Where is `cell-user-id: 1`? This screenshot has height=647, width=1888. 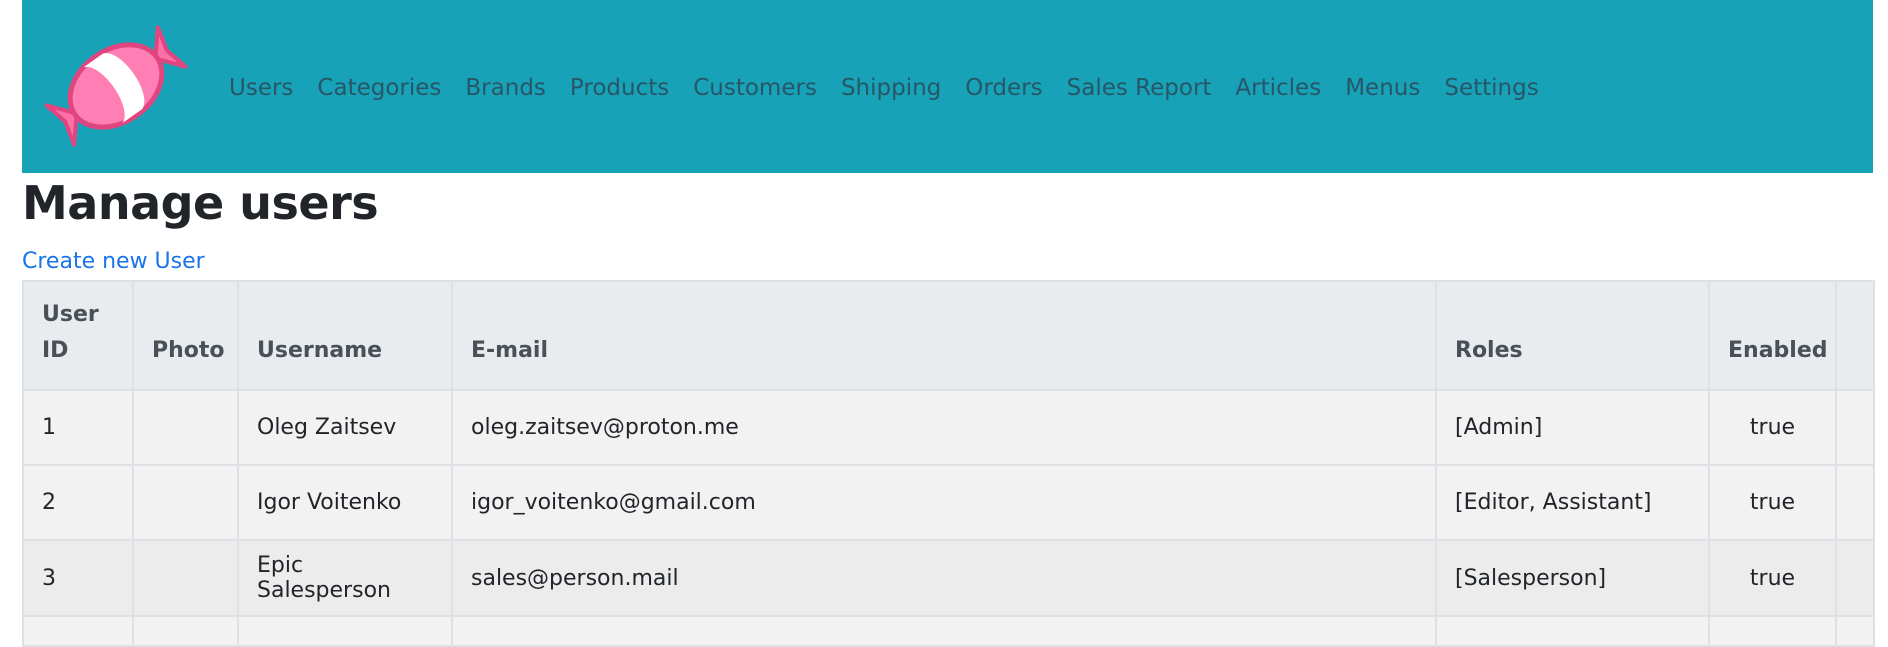
cell-user-id: 1 is located at coordinates (78, 427).